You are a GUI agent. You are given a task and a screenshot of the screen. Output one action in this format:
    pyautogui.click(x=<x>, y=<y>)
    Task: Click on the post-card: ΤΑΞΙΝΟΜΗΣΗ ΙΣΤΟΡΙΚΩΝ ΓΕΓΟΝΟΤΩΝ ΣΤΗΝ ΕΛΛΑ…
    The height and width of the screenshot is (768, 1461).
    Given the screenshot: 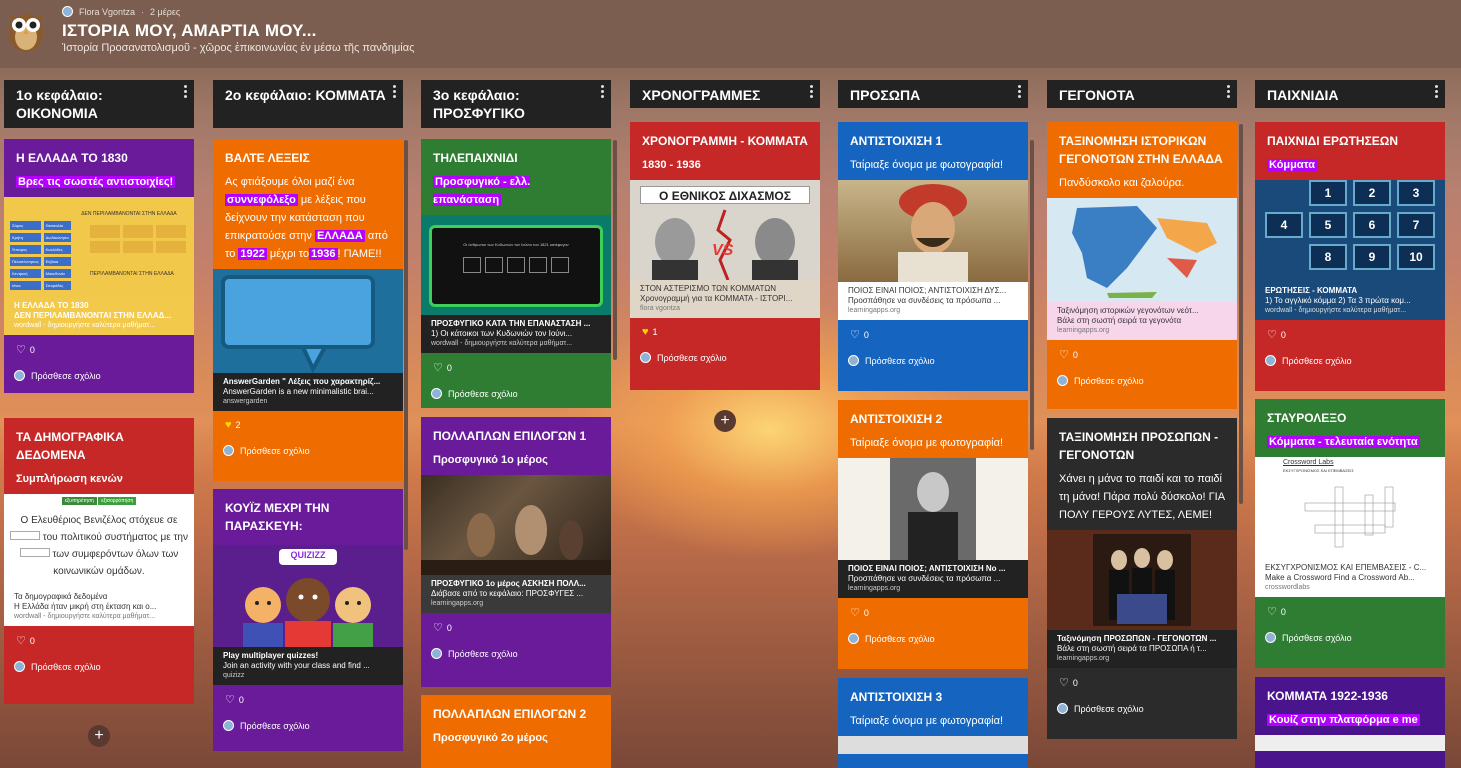 What is the action you would take?
    pyautogui.click(x=1142, y=265)
    